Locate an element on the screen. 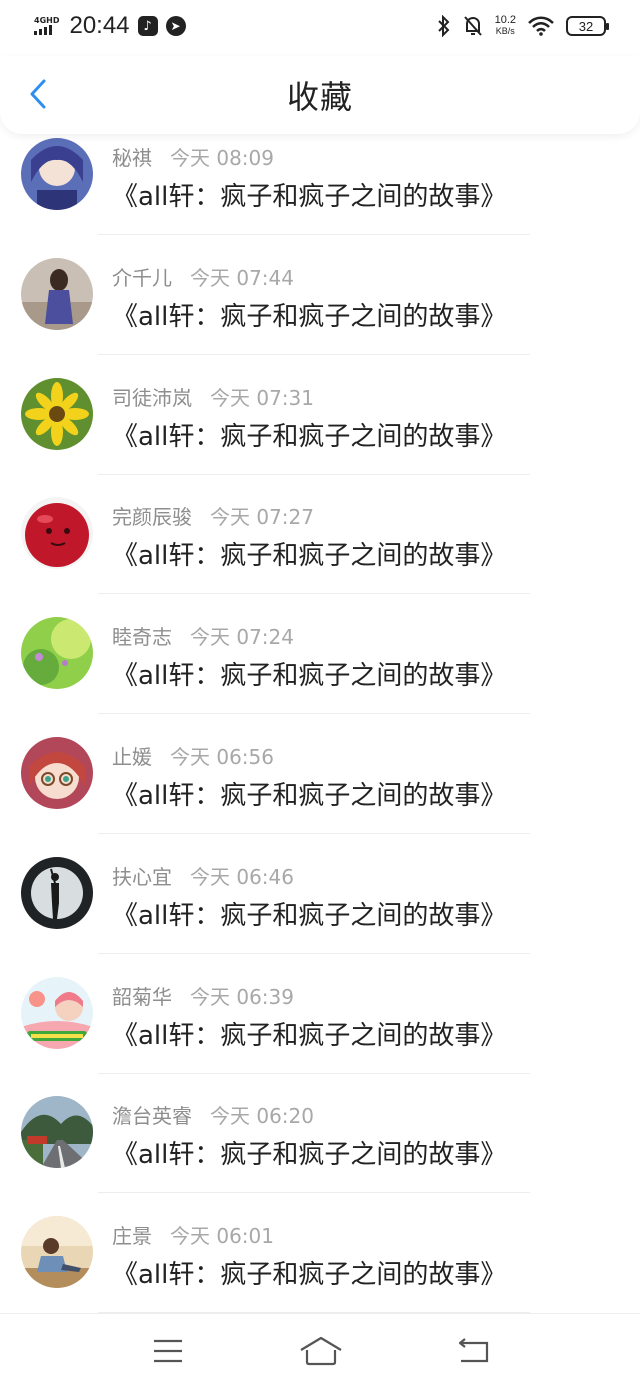 This screenshot has width=640, height=1387. item-meta: 秘祺 今天 08:09 is located at coordinates (193, 156).